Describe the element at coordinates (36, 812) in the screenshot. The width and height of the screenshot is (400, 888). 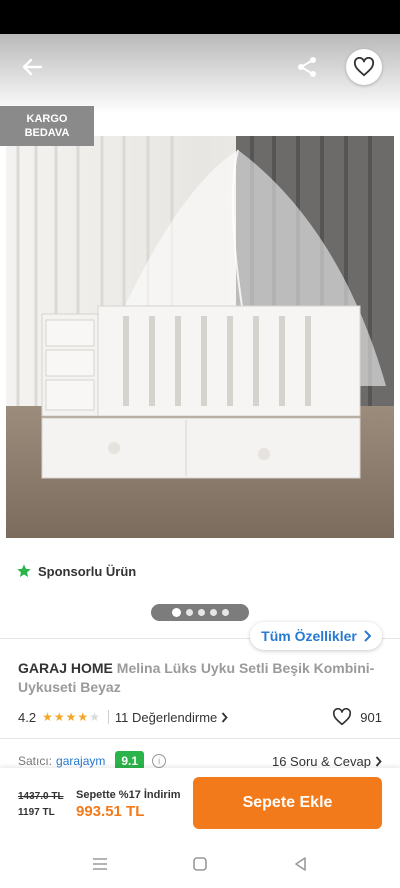
I see `base-price: 1197 TL` at that location.